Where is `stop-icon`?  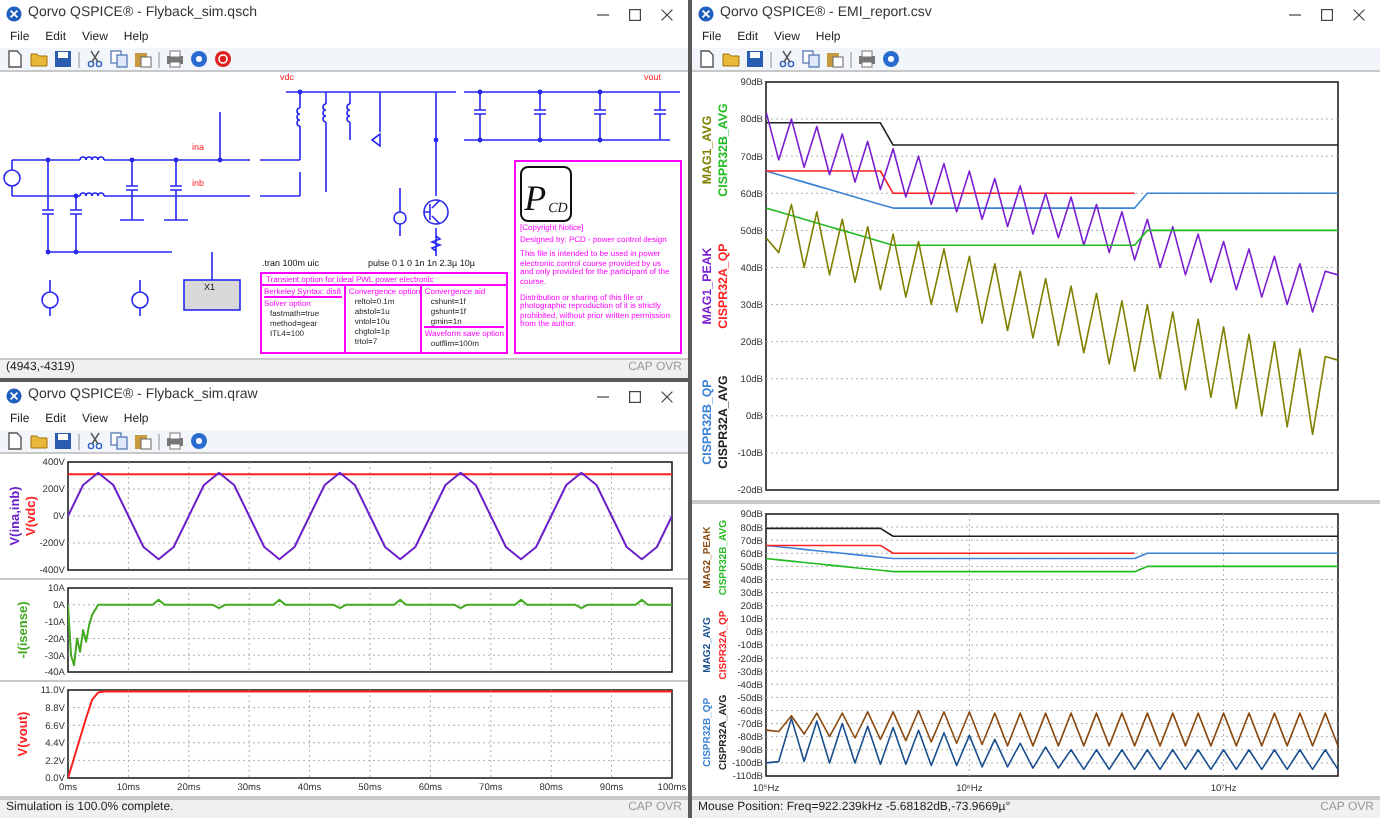 stop-icon is located at coordinates (223, 59).